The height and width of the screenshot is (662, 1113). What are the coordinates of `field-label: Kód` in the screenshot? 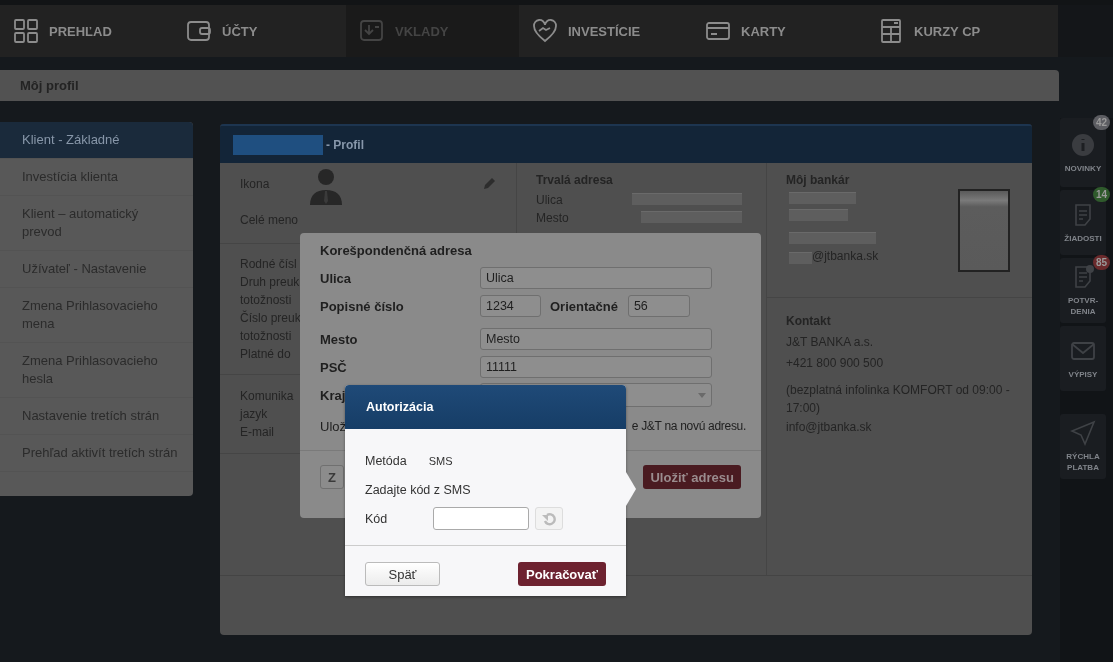 It's located at (376, 518).